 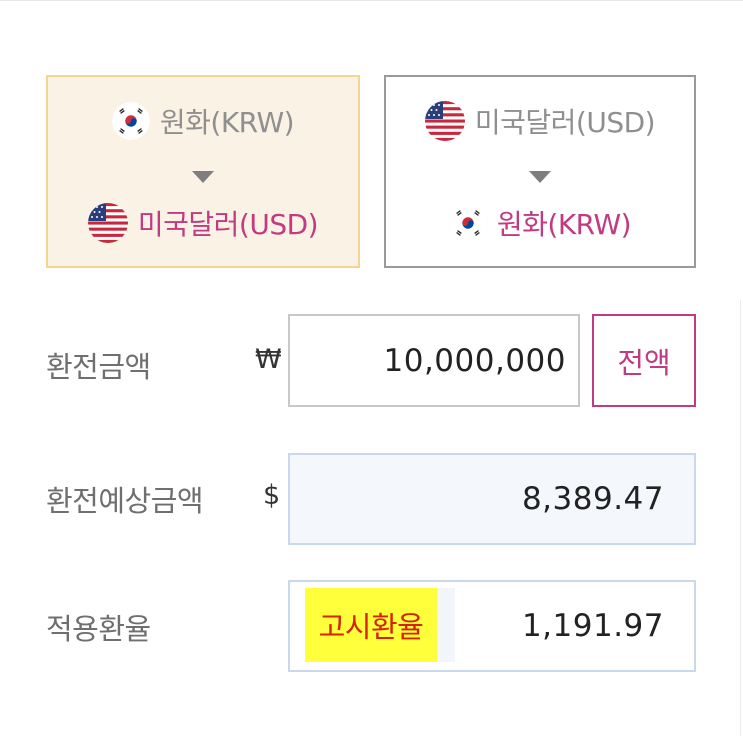 I want to click on usd-unit-symbol: $, so click(x=272, y=495).